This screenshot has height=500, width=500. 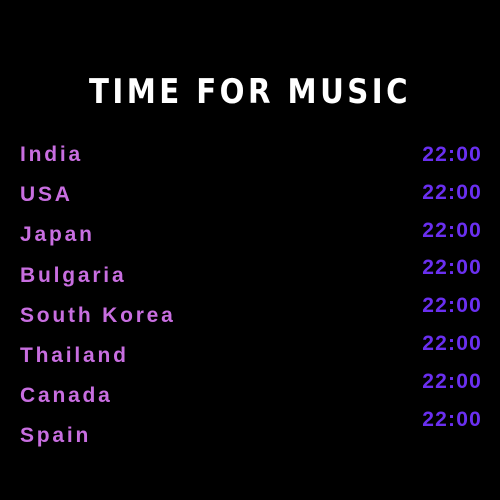 What do you see at coordinates (52, 154) in the screenshot?
I see `country-name: India` at bounding box center [52, 154].